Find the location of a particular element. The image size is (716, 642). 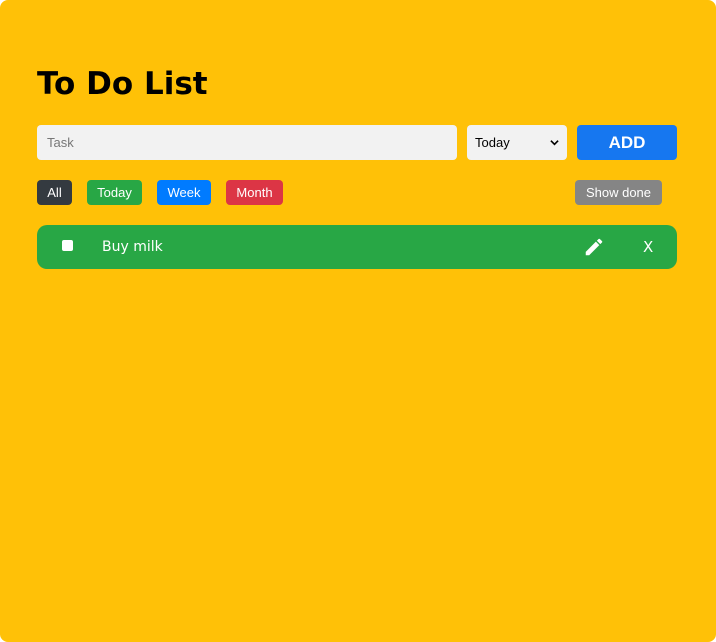

todo-item: Buy milk X is located at coordinates (357, 247).